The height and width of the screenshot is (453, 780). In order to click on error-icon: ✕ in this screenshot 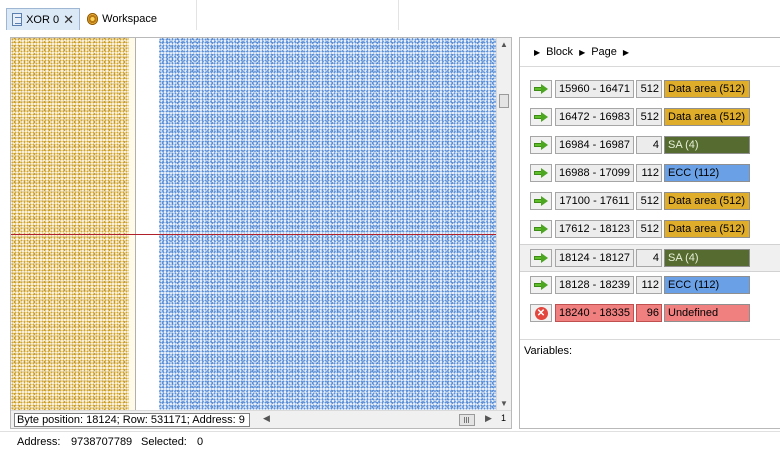, I will do `click(541, 313)`.